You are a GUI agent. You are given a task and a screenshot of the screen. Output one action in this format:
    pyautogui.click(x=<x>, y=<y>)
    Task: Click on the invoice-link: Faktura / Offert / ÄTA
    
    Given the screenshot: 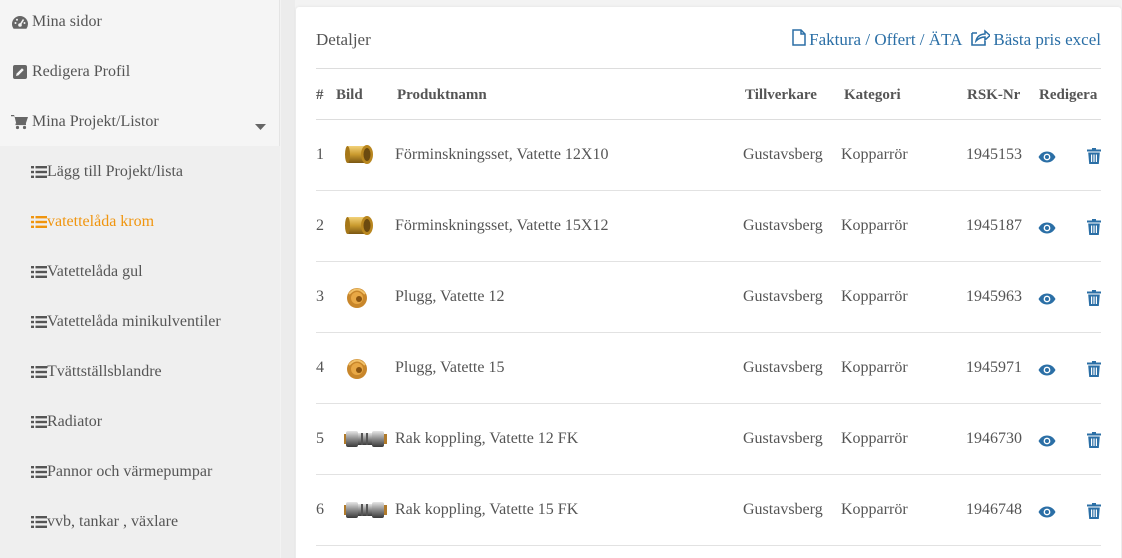 What is the action you would take?
    pyautogui.click(x=877, y=40)
    